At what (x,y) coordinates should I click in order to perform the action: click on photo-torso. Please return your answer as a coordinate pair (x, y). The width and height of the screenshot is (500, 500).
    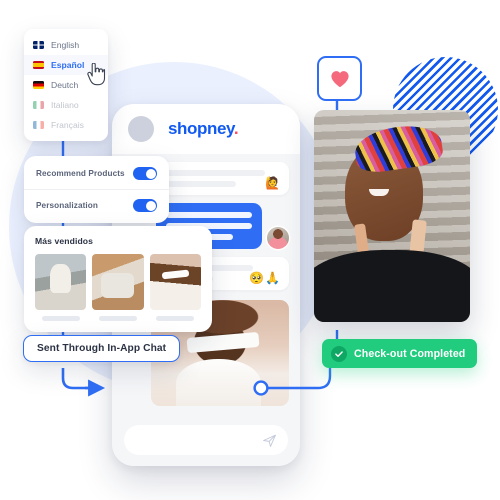
    Looking at the image, I should click on (392, 285).